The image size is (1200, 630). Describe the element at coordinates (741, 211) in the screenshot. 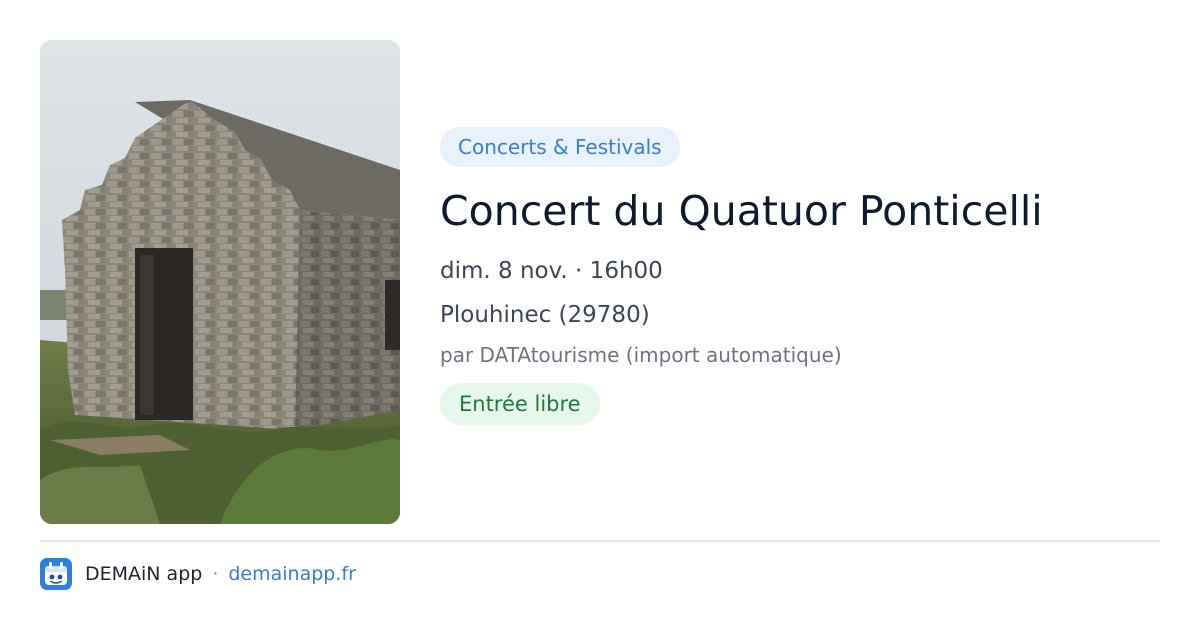

I see `event-title: Concert du Quatuor Ponticelli` at that location.